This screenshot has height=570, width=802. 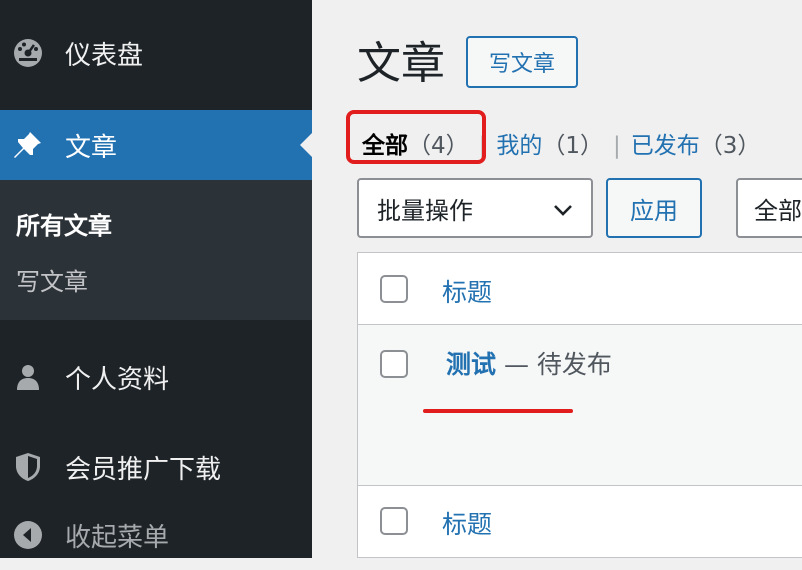 What do you see at coordinates (580, 522) in the screenshot?
I see `table-footer: 标题` at bounding box center [580, 522].